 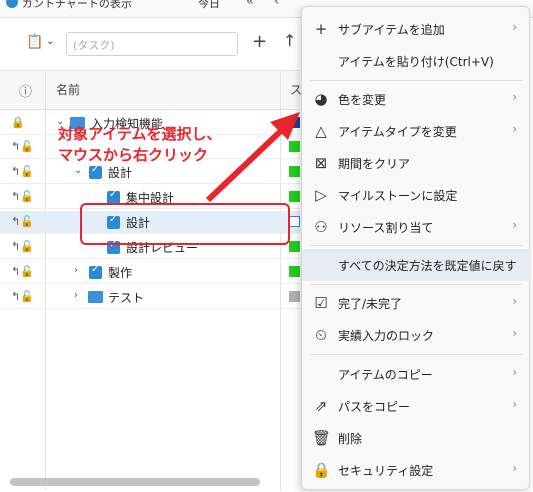 What do you see at coordinates (321, 406) in the screenshot?
I see `share-icon: ⇗` at bounding box center [321, 406].